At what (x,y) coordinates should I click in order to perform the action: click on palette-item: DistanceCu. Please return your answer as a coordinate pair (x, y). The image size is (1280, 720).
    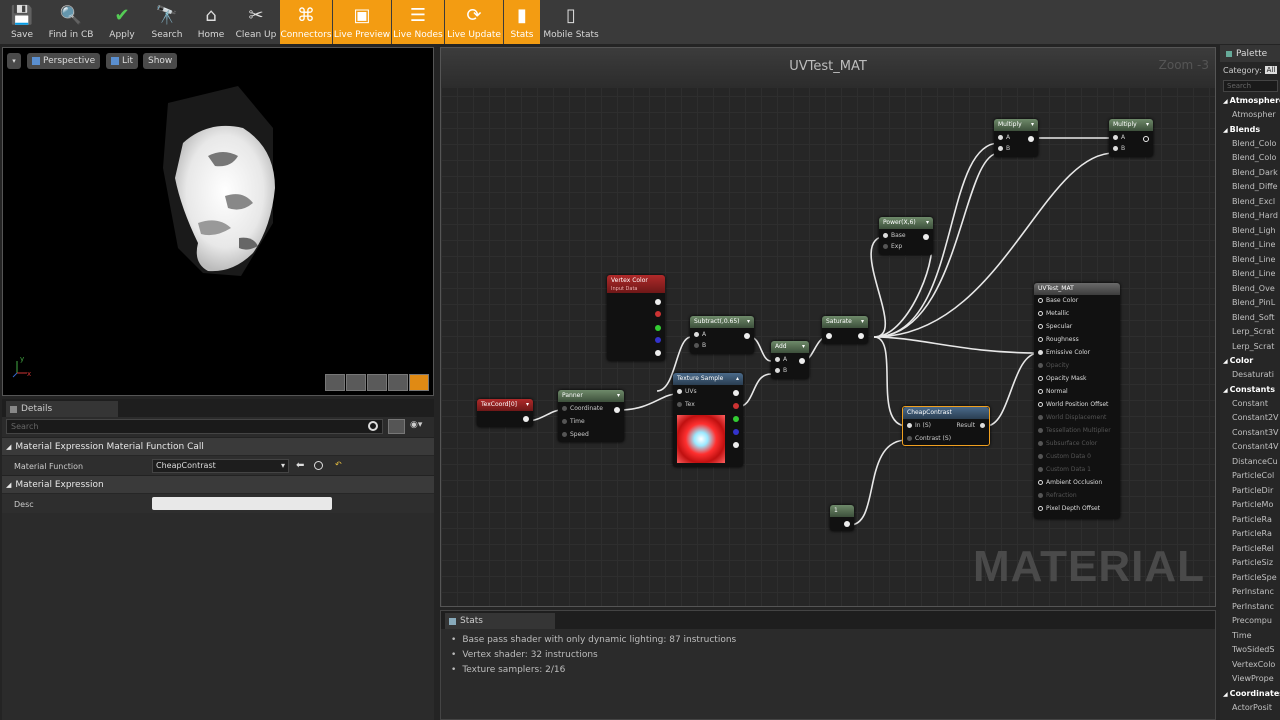
    Looking at the image, I should click on (1250, 462).